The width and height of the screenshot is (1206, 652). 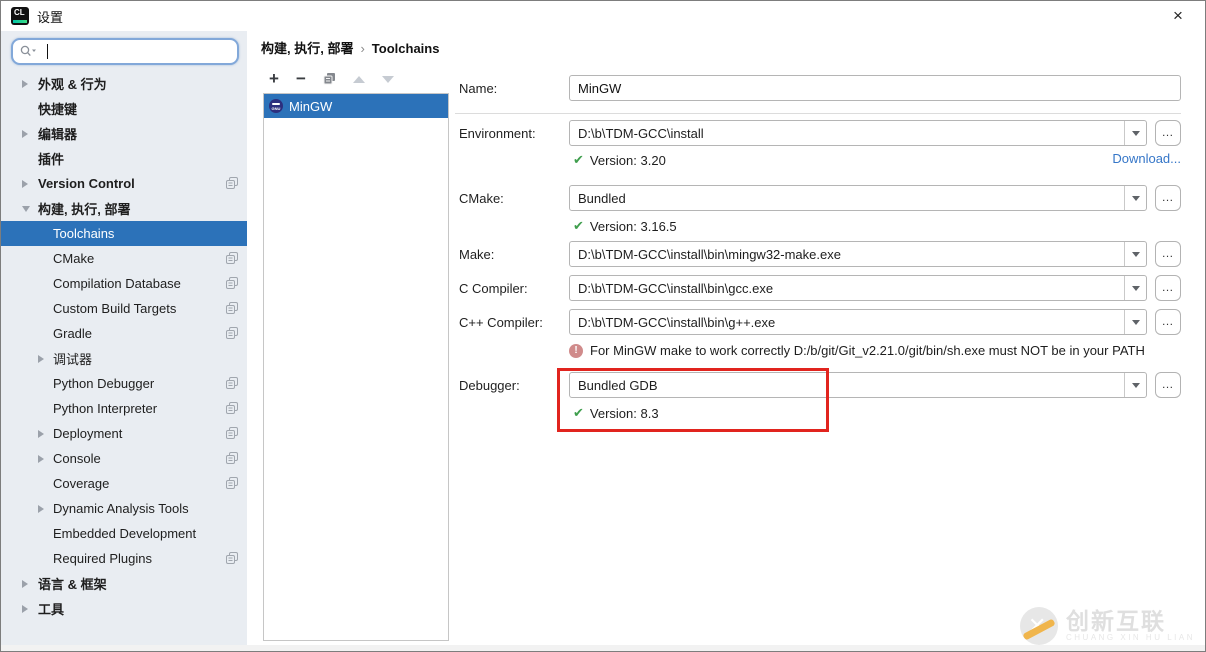 What do you see at coordinates (124, 358) in the screenshot?
I see `sidebar-item-row-11: 调试器` at bounding box center [124, 358].